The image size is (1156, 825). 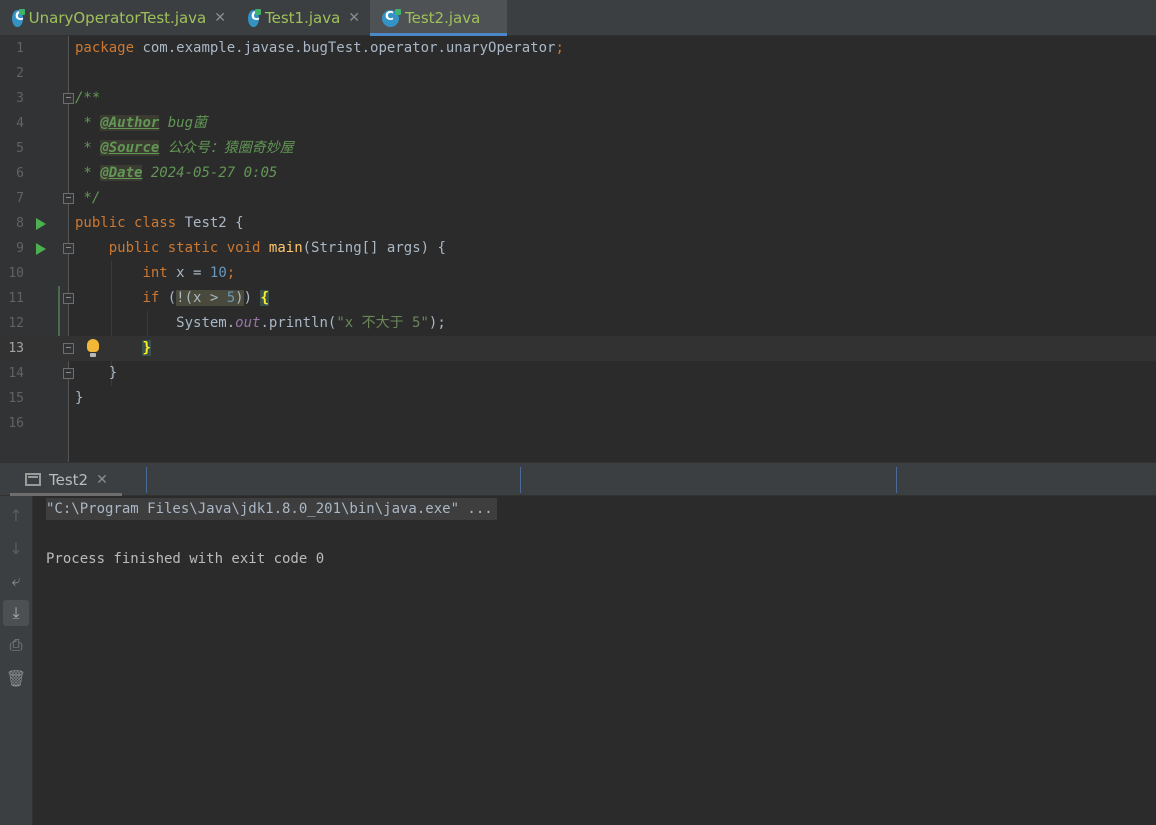 I want to click on code-token: public, so click(x=100, y=223).